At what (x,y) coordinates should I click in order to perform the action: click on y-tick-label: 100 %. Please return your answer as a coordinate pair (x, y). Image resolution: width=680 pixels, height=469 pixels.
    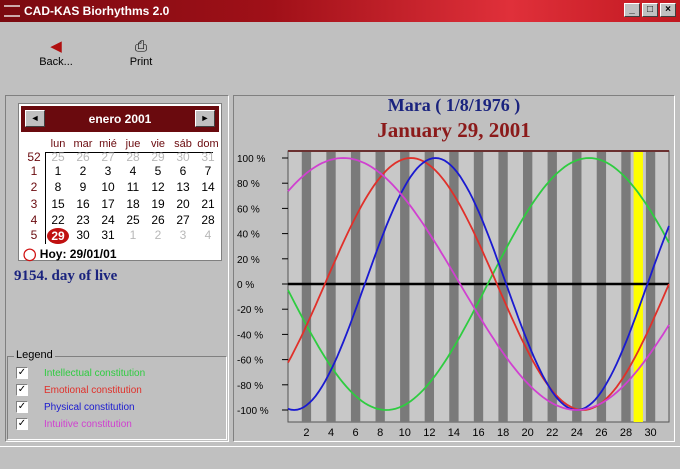
    Looking at the image, I should click on (251, 159).